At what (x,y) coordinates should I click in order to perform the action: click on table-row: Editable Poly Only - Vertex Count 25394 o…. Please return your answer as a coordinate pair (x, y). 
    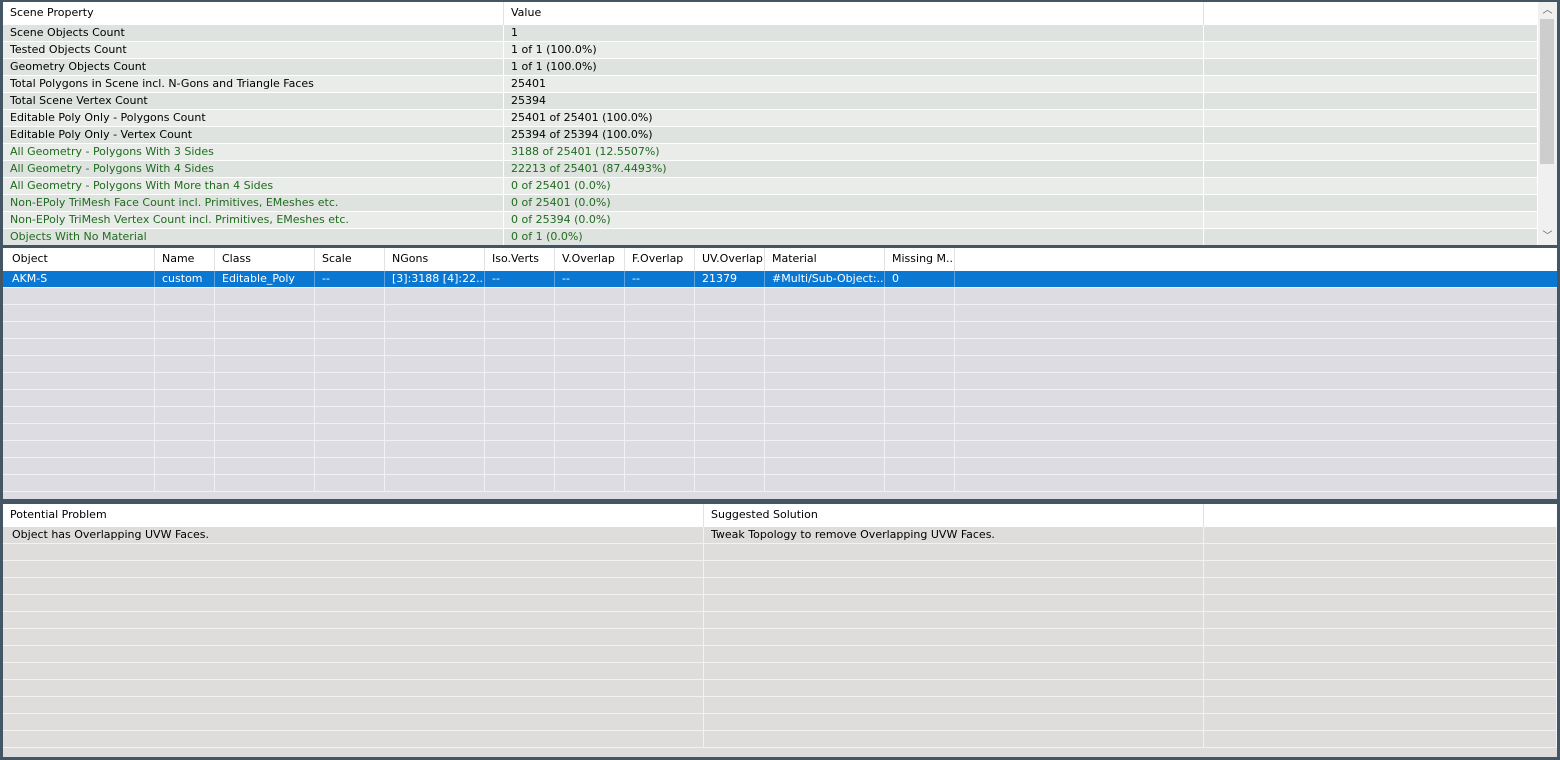
    Looking at the image, I should click on (770, 135).